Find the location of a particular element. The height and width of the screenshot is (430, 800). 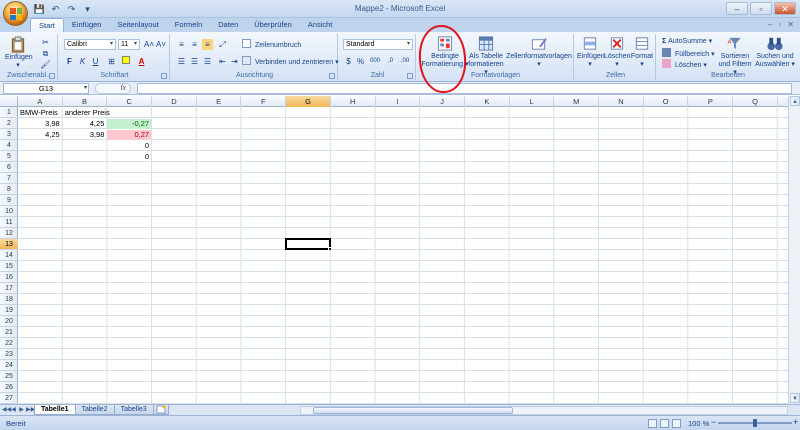

row-header-8: 8 is located at coordinates (9, 189).